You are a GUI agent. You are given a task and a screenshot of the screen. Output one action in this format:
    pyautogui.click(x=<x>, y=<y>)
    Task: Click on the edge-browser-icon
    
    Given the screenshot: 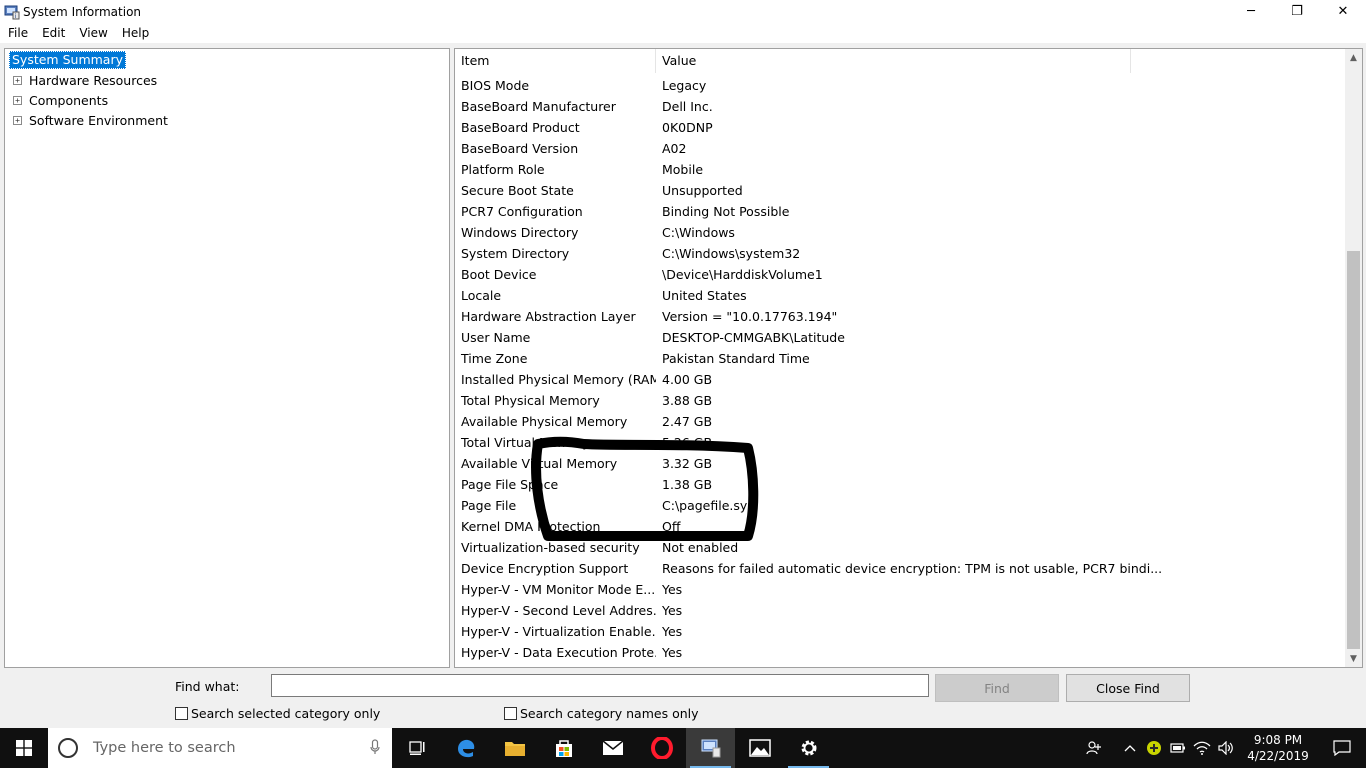 What is the action you would take?
    pyautogui.click(x=465, y=748)
    